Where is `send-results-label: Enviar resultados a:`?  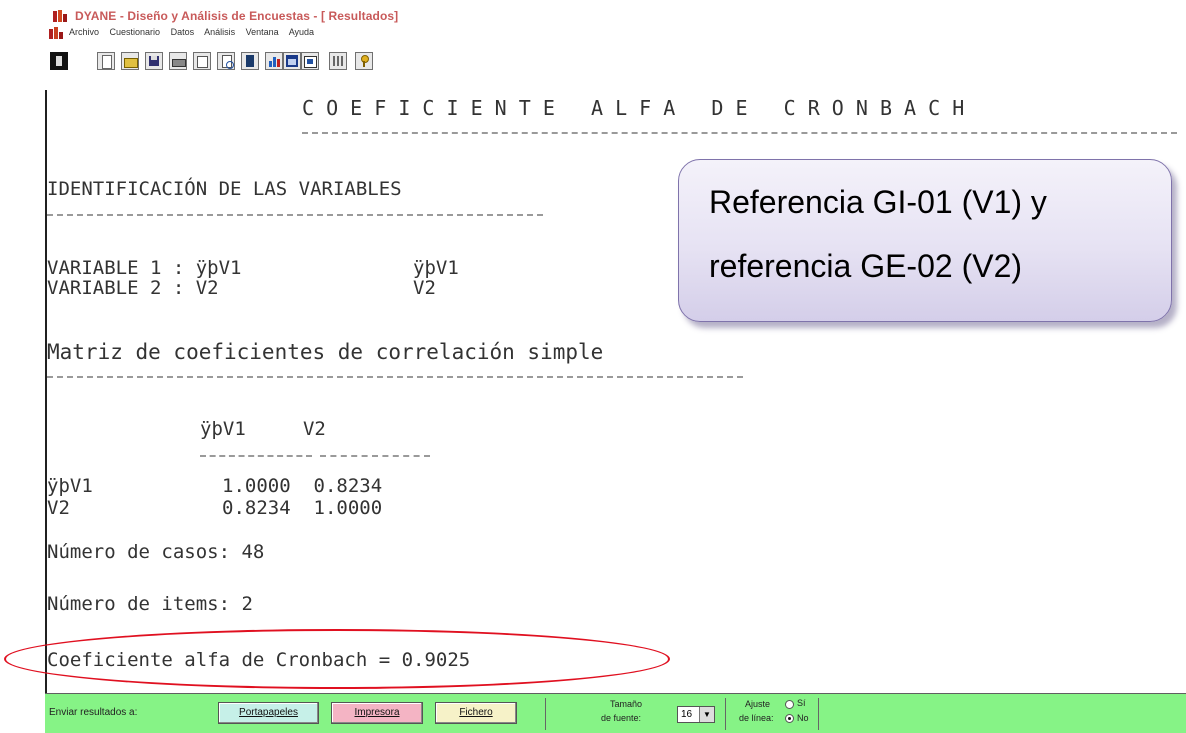
send-results-label: Enviar resultados a: is located at coordinates (93, 712).